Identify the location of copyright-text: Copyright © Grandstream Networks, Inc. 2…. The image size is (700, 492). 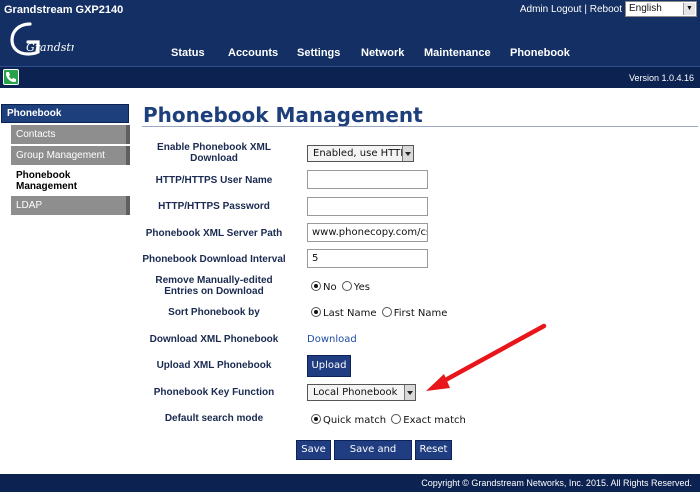
(556, 483).